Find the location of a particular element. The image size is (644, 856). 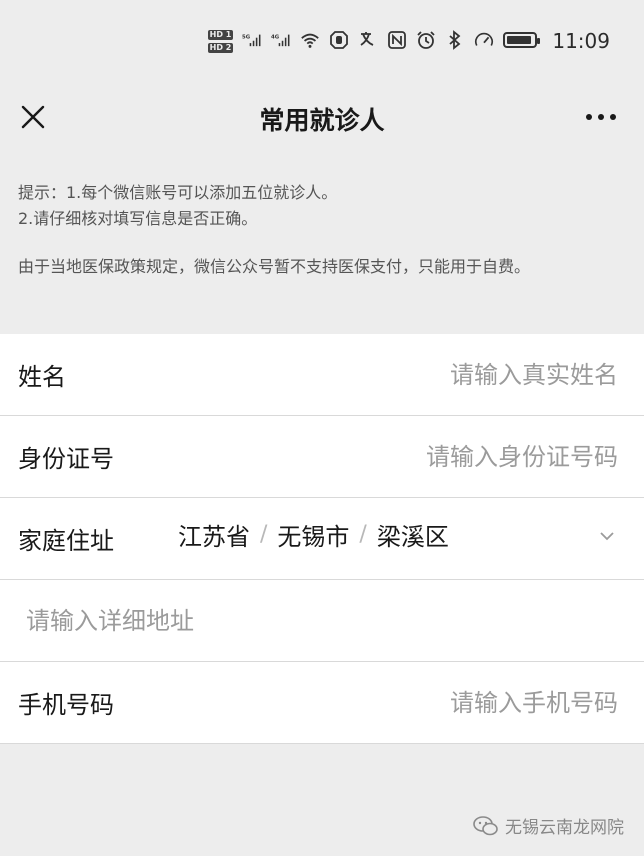

watermark: 无锡云南龙网院 is located at coordinates (548, 825).